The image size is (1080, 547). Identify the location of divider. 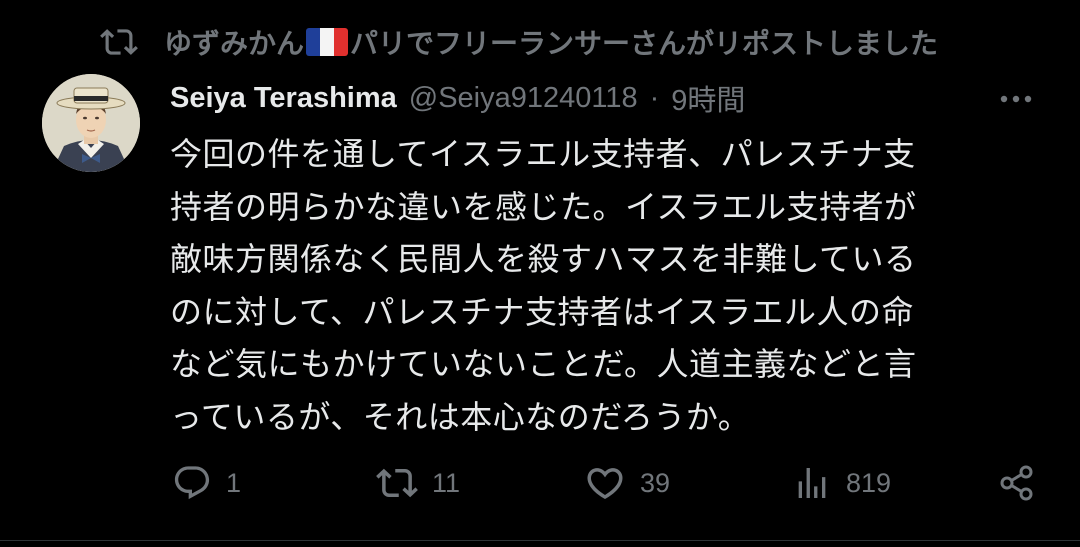
(540, 540).